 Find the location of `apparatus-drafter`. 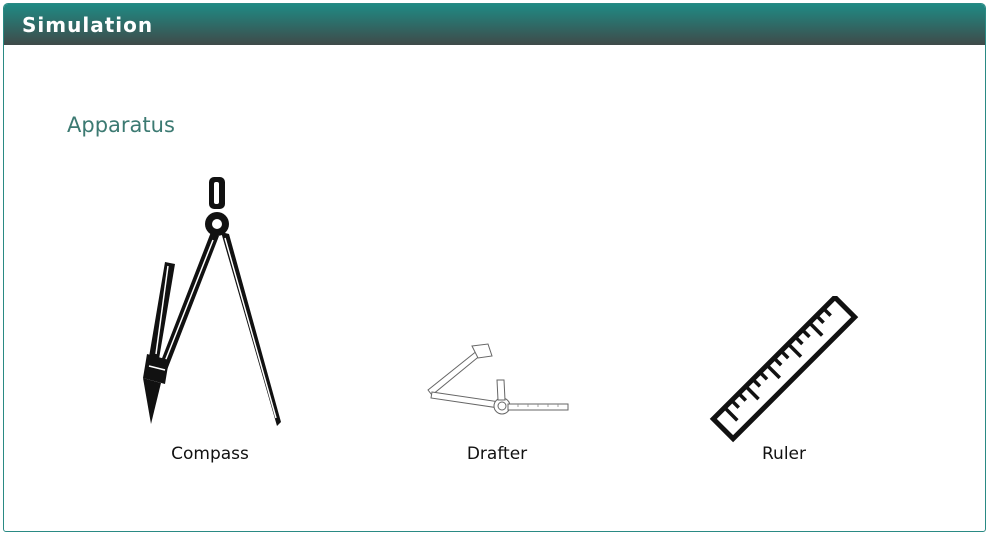

apparatus-drafter is located at coordinates (497, 379).